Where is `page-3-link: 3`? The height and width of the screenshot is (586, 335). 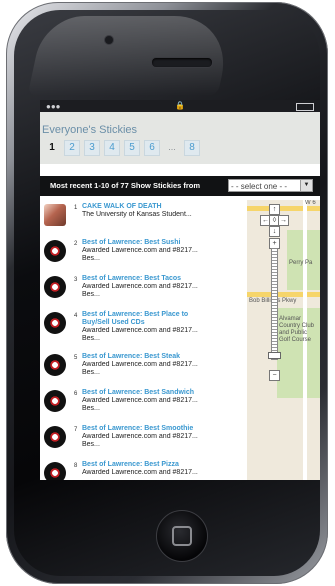 page-3-link: 3 is located at coordinates (92, 148).